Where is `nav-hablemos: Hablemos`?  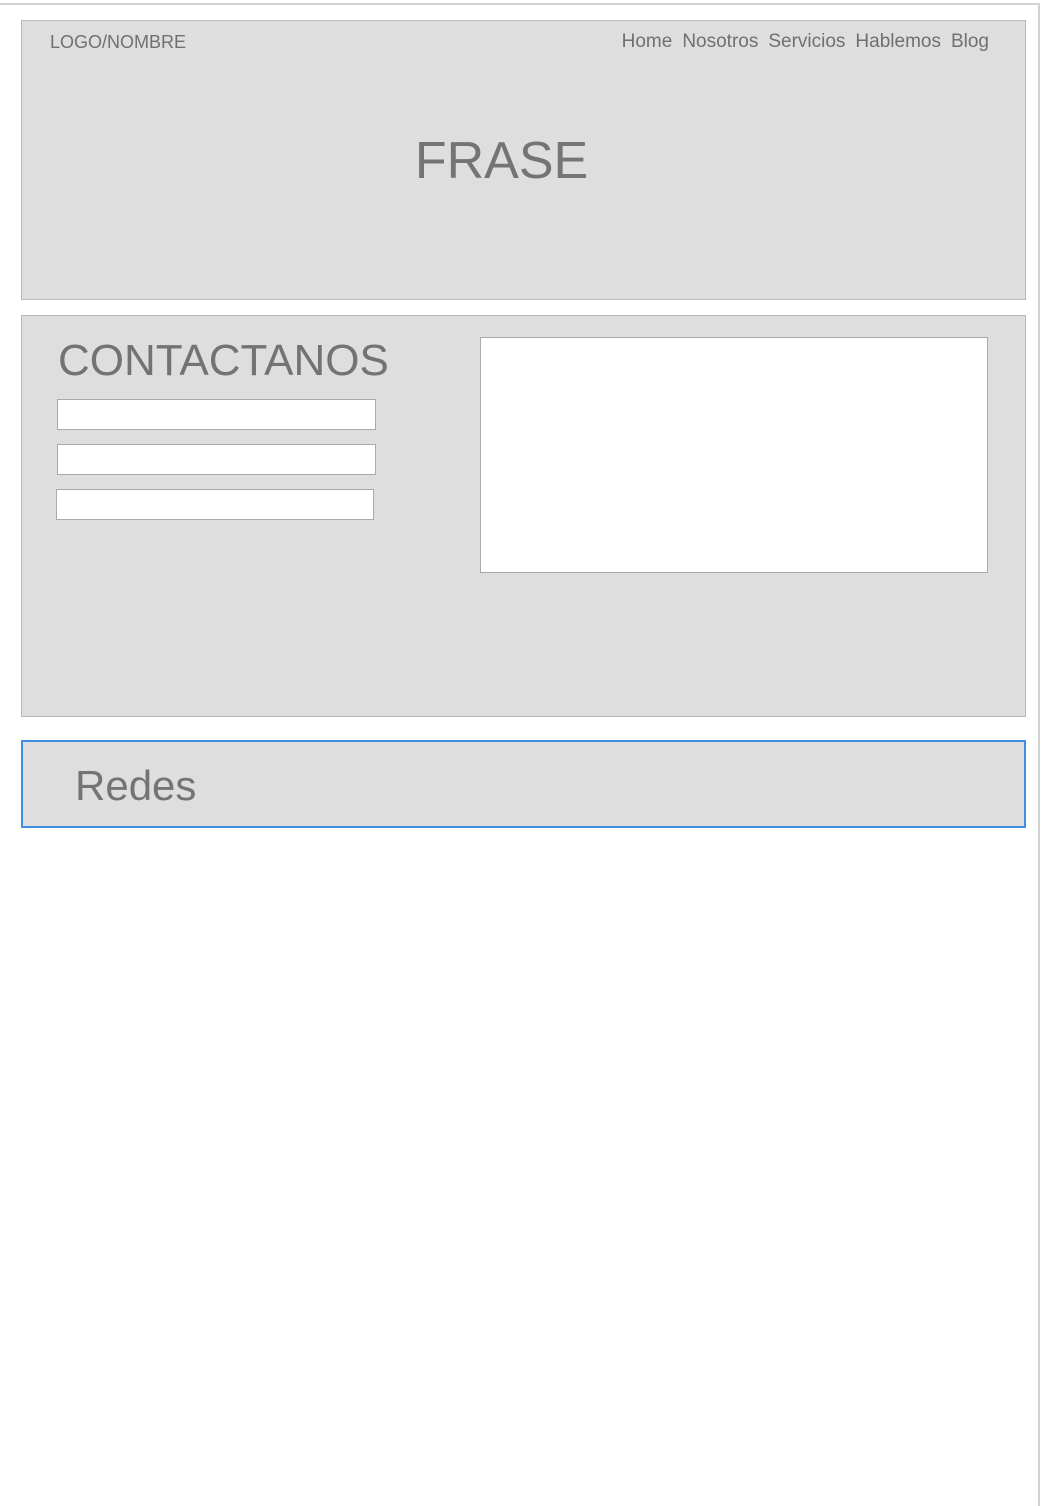
nav-hablemos: Hablemos is located at coordinates (898, 42).